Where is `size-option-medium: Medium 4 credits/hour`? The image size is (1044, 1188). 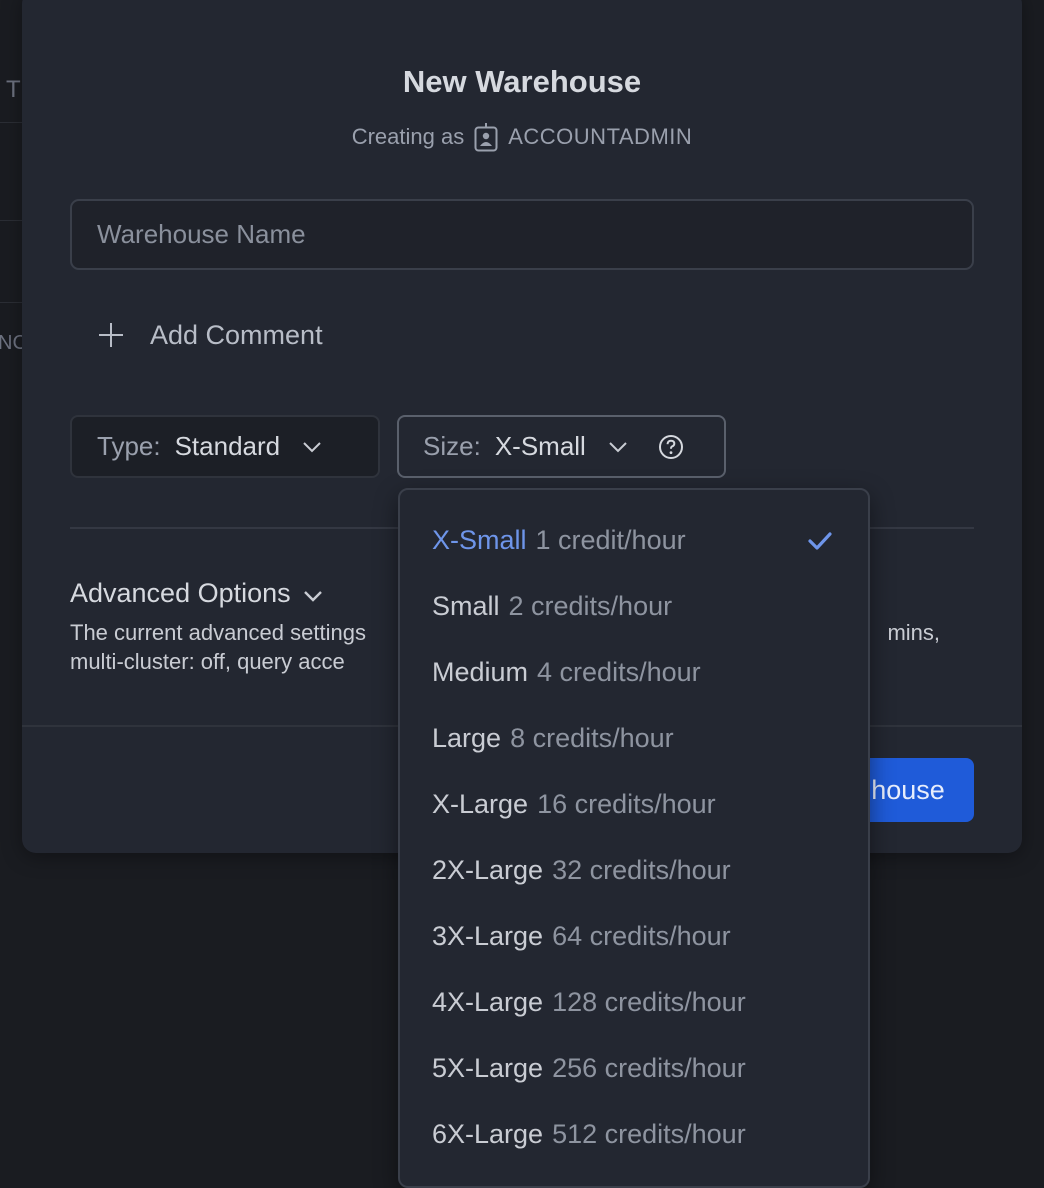 size-option-medium: Medium 4 credits/hour is located at coordinates (634, 672).